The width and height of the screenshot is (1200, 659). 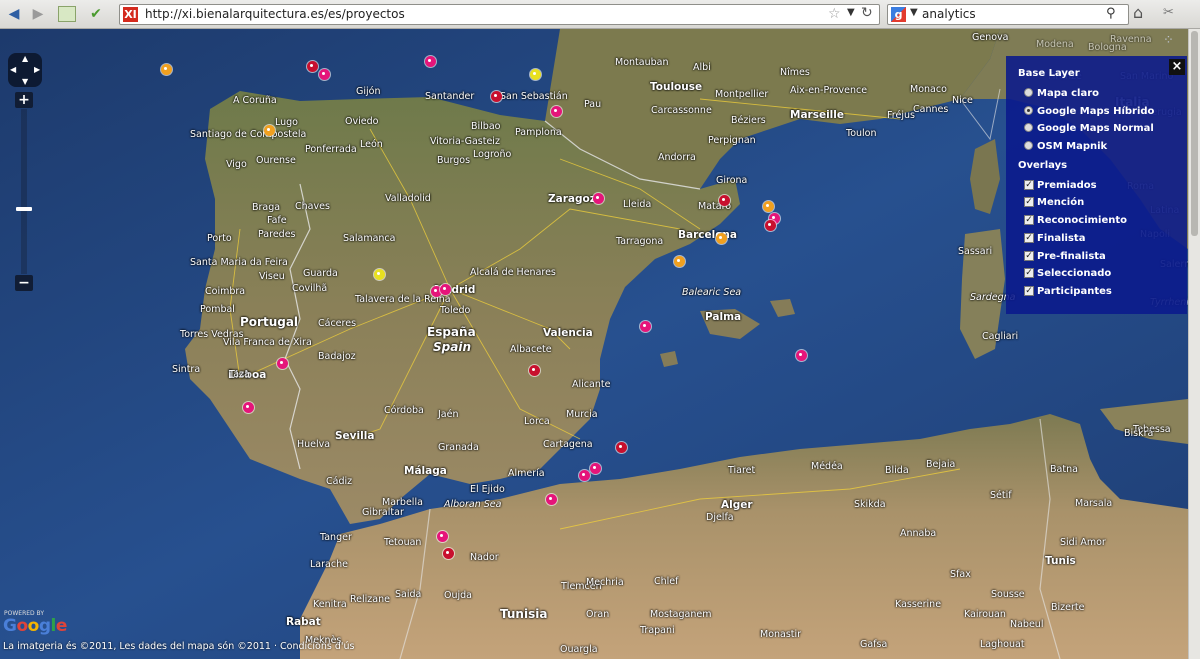 What do you see at coordinates (1168, 12) in the screenshot?
I see `extension-icon: ✂` at bounding box center [1168, 12].